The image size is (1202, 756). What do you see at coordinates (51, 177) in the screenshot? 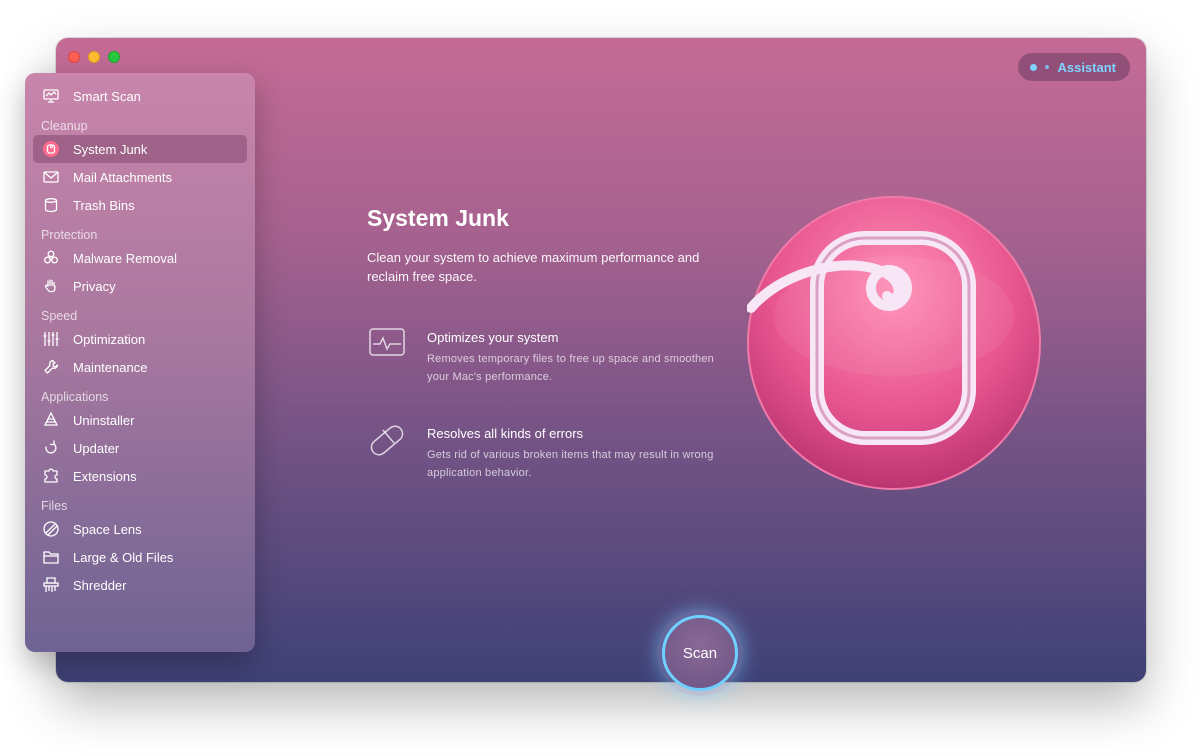
I see `envelope-icon` at bounding box center [51, 177].